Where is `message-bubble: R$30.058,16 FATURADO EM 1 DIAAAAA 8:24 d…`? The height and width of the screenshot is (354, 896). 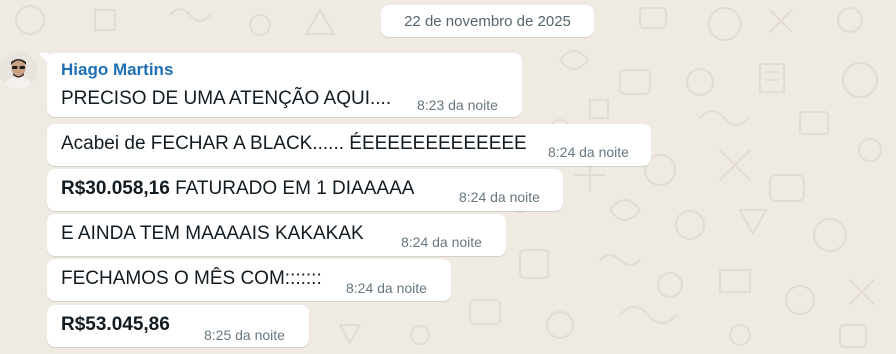
message-bubble: R$30.058,16 FATURADO EM 1 DIAAAAA 8:24 d… is located at coordinates (305, 190).